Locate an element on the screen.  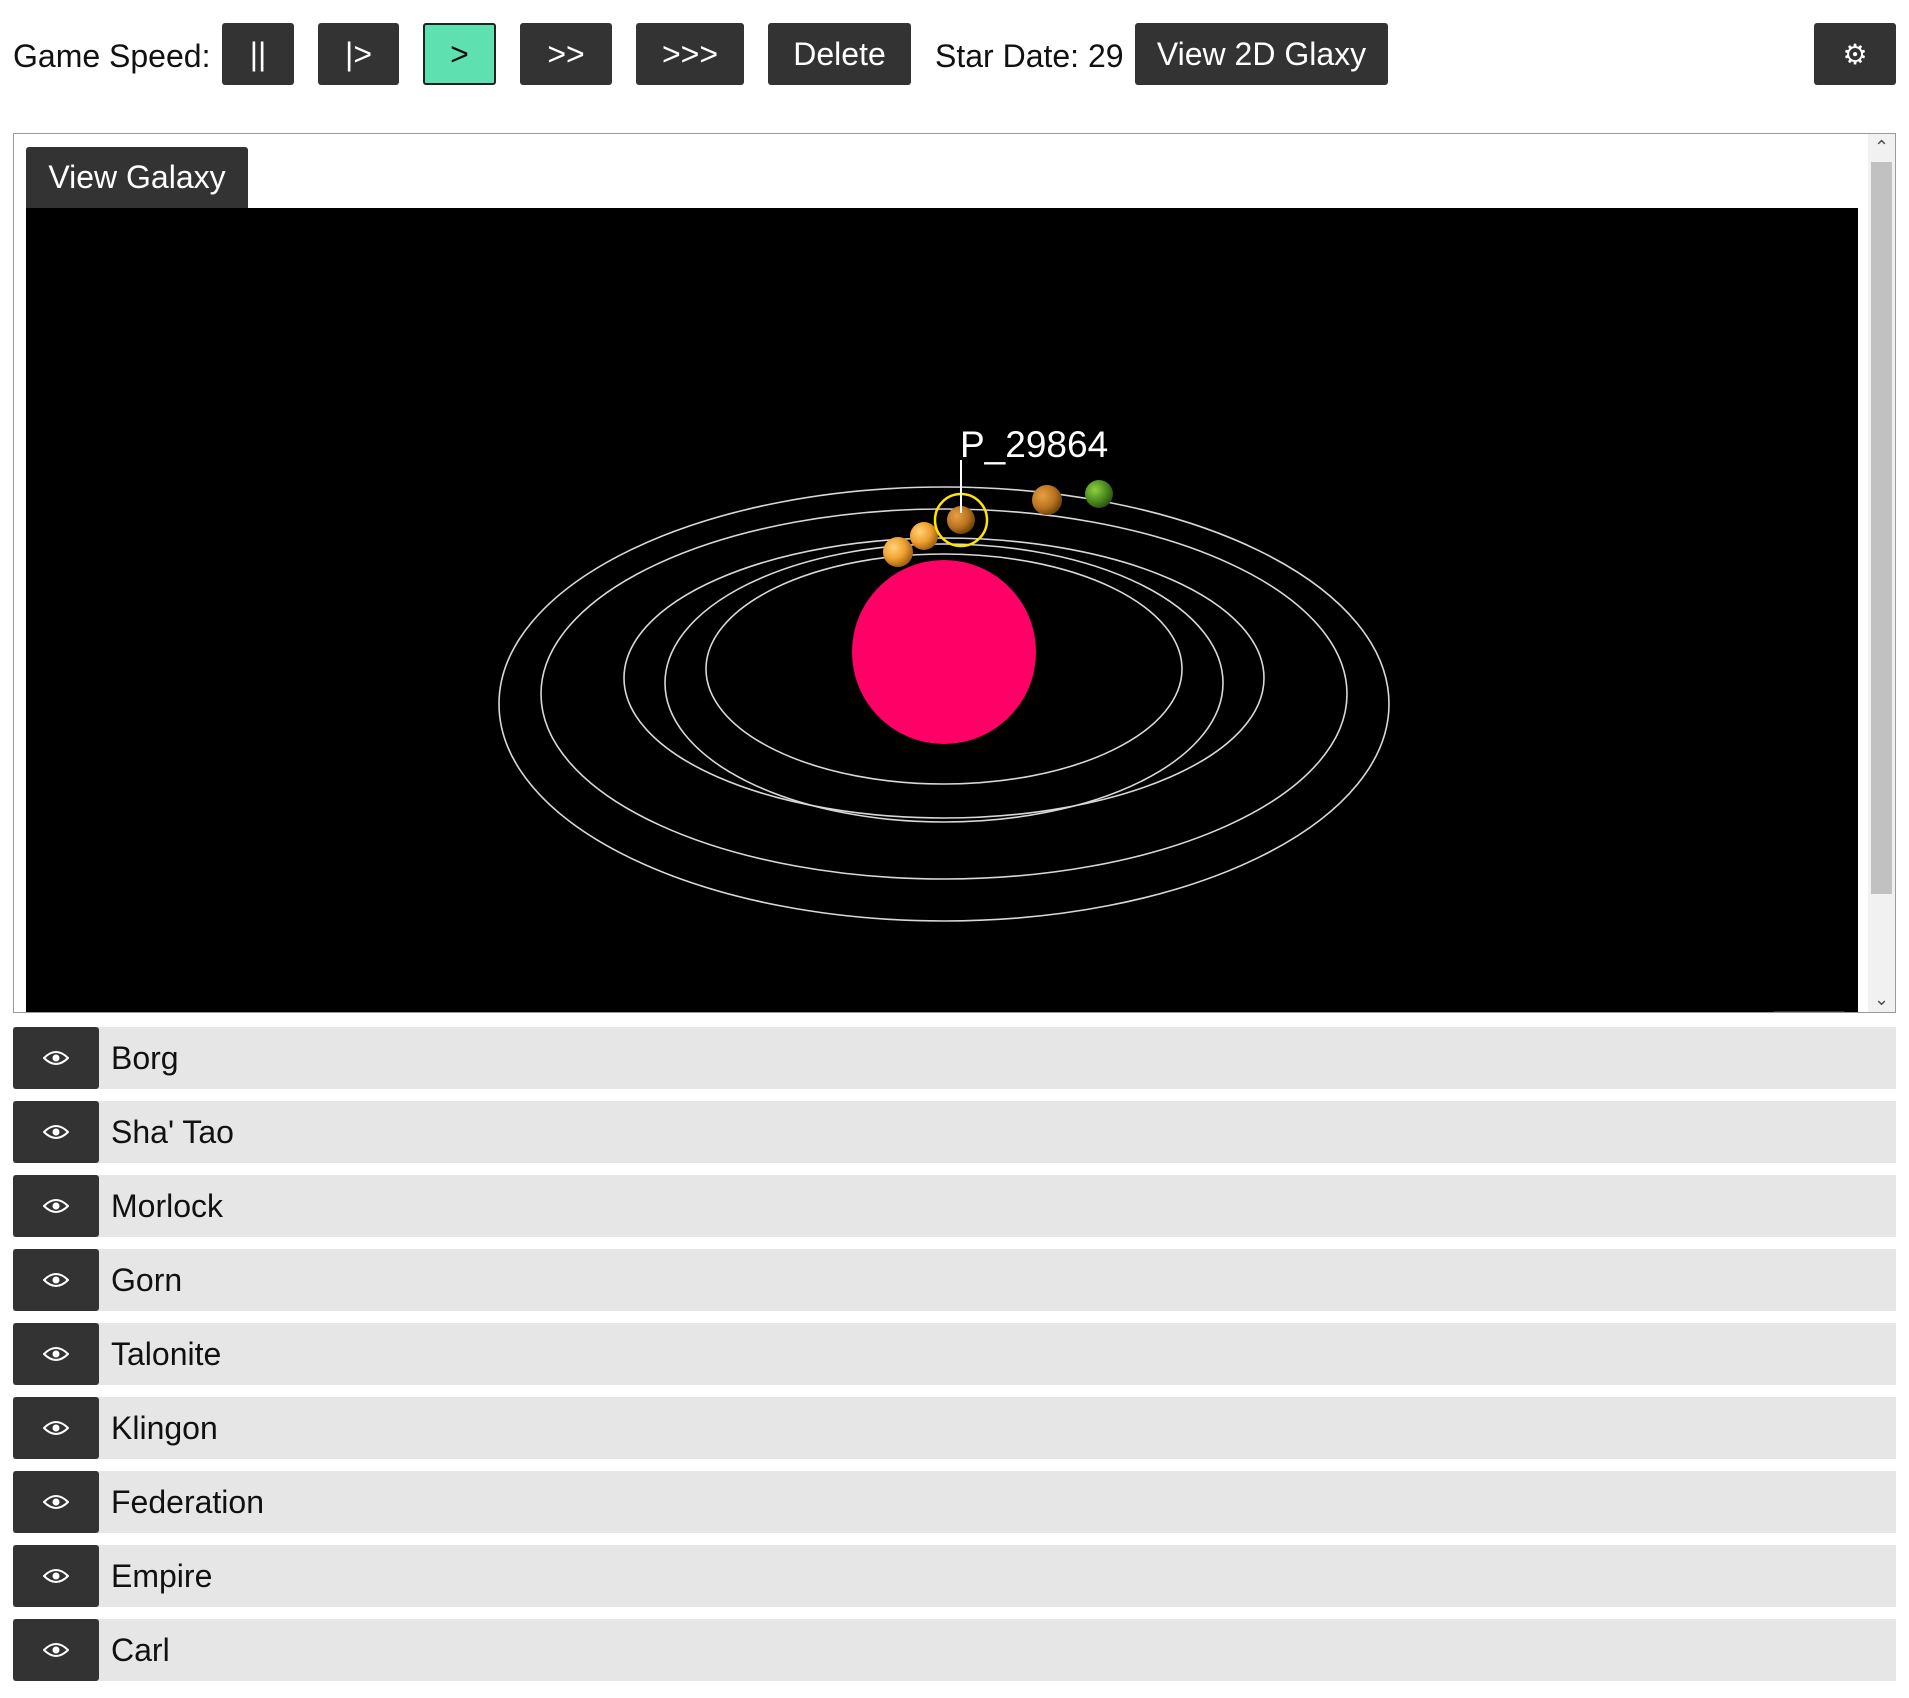
gear-icon: ⚙ is located at coordinates (1855, 54).